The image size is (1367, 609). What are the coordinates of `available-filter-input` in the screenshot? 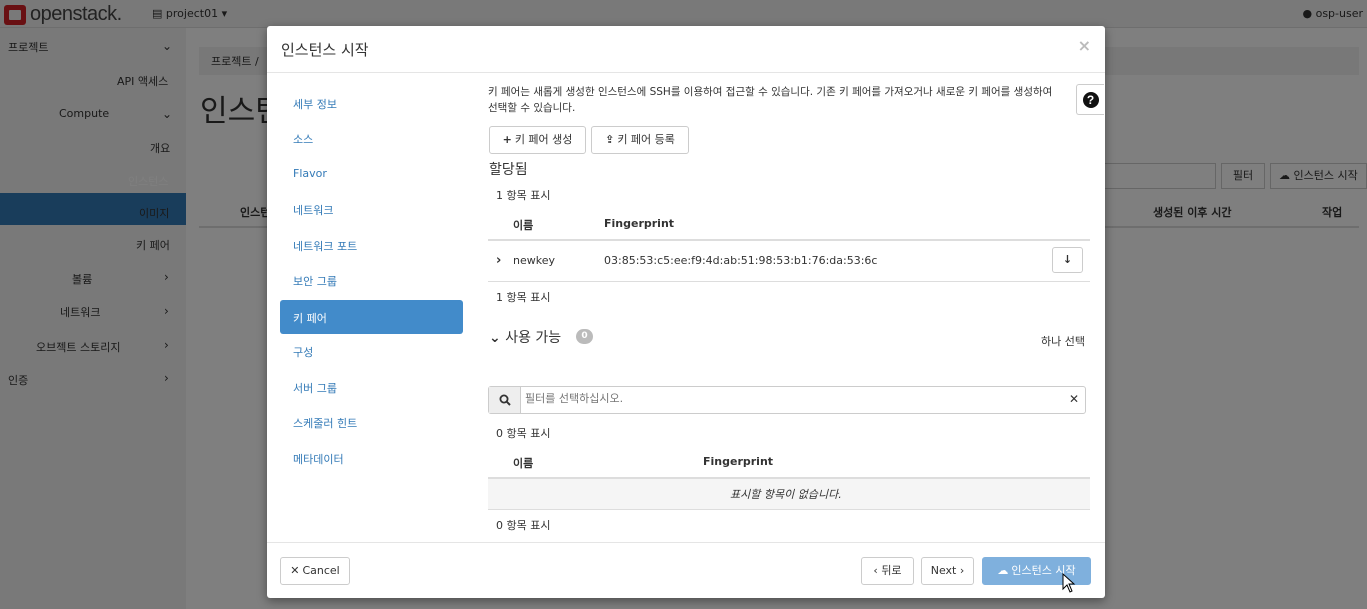 It's located at (775, 398).